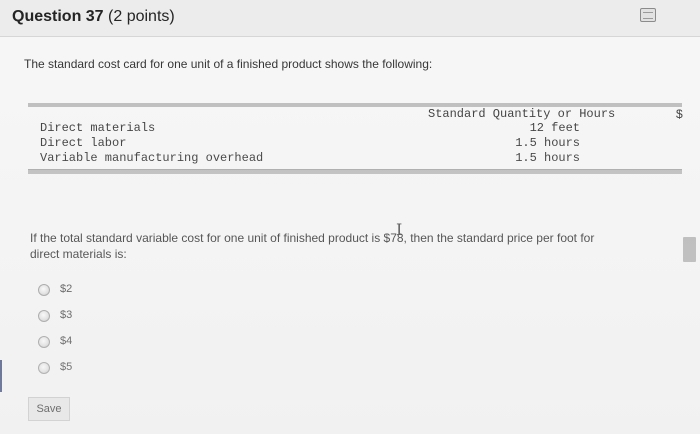 This screenshot has height=434, width=700. Describe the element at coordinates (49, 409) in the screenshot. I see `save-button: Save` at that location.